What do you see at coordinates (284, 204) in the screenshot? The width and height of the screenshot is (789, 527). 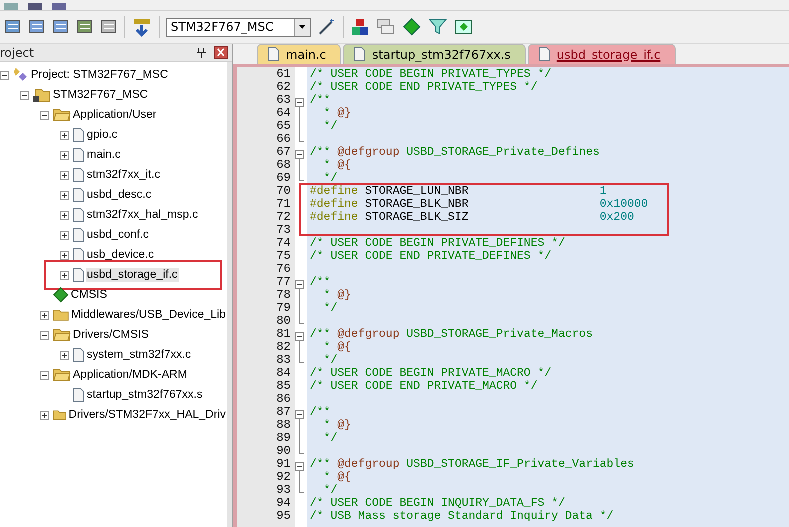 I see `line-number: 71` at bounding box center [284, 204].